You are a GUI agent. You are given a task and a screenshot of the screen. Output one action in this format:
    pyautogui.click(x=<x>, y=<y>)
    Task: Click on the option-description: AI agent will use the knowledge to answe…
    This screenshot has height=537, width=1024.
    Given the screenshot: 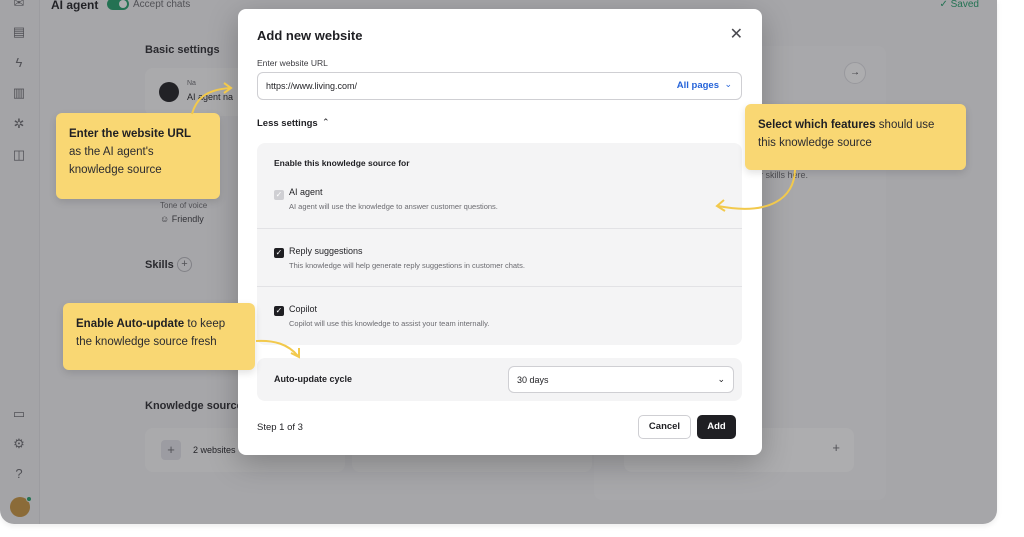 What is the action you would take?
    pyautogui.click(x=393, y=206)
    